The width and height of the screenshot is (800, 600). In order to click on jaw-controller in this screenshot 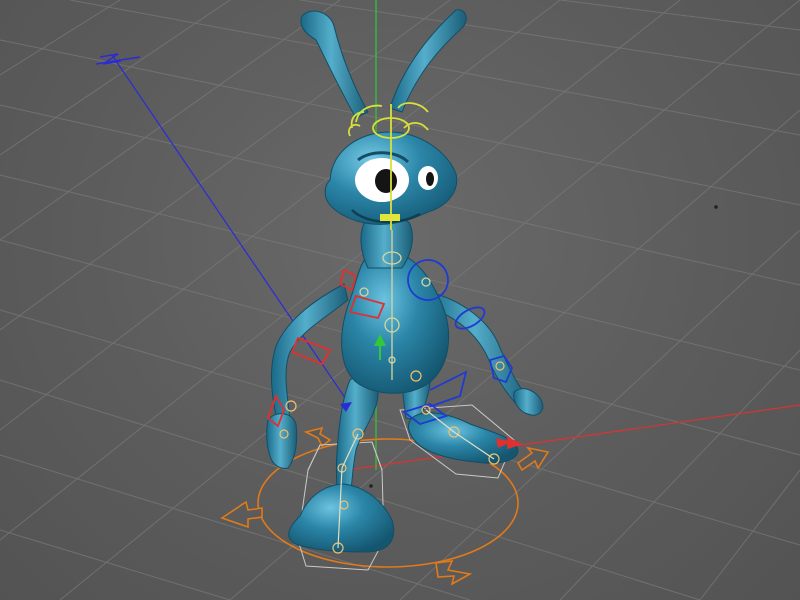, I will do `click(390, 217)`.